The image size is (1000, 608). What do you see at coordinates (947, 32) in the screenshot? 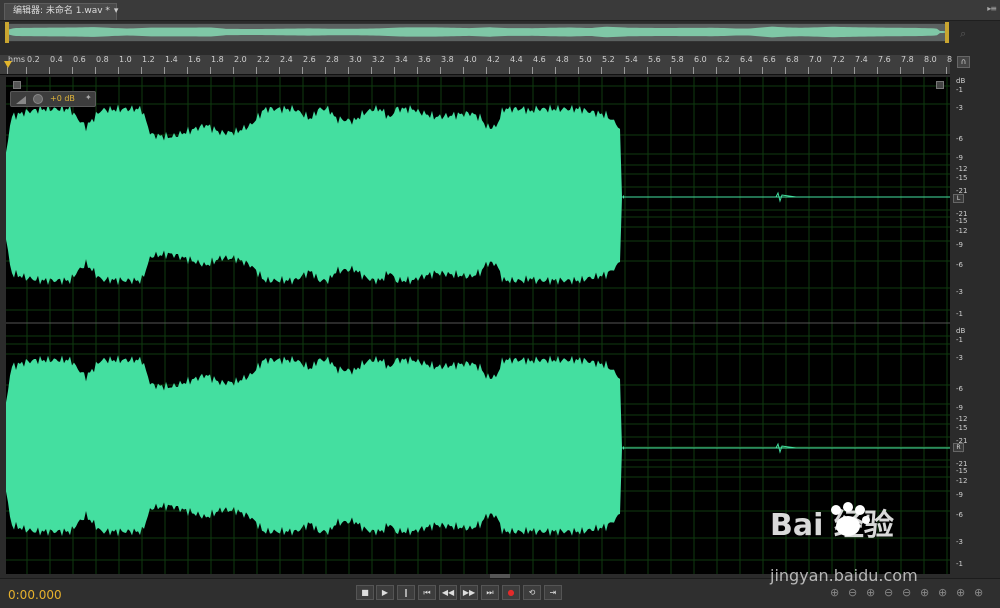
I see `overview-range-handle-right` at bounding box center [947, 32].